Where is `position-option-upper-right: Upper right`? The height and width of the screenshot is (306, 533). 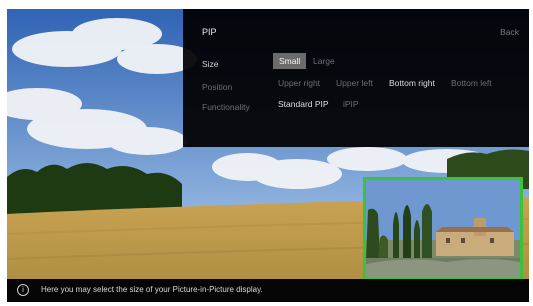 position-option-upper-right: Upper right is located at coordinates (299, 83).